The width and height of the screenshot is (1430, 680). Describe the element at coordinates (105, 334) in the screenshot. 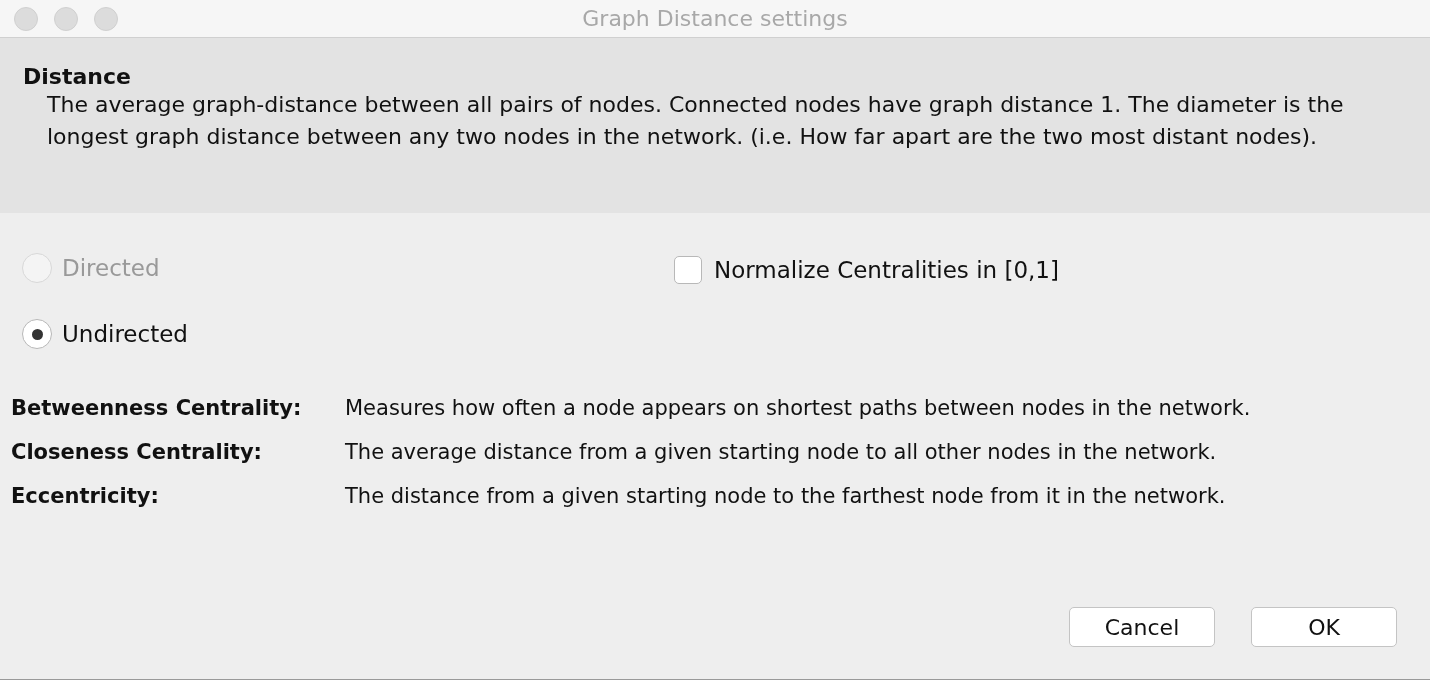

I see `radio-option: Undirected` at that location.